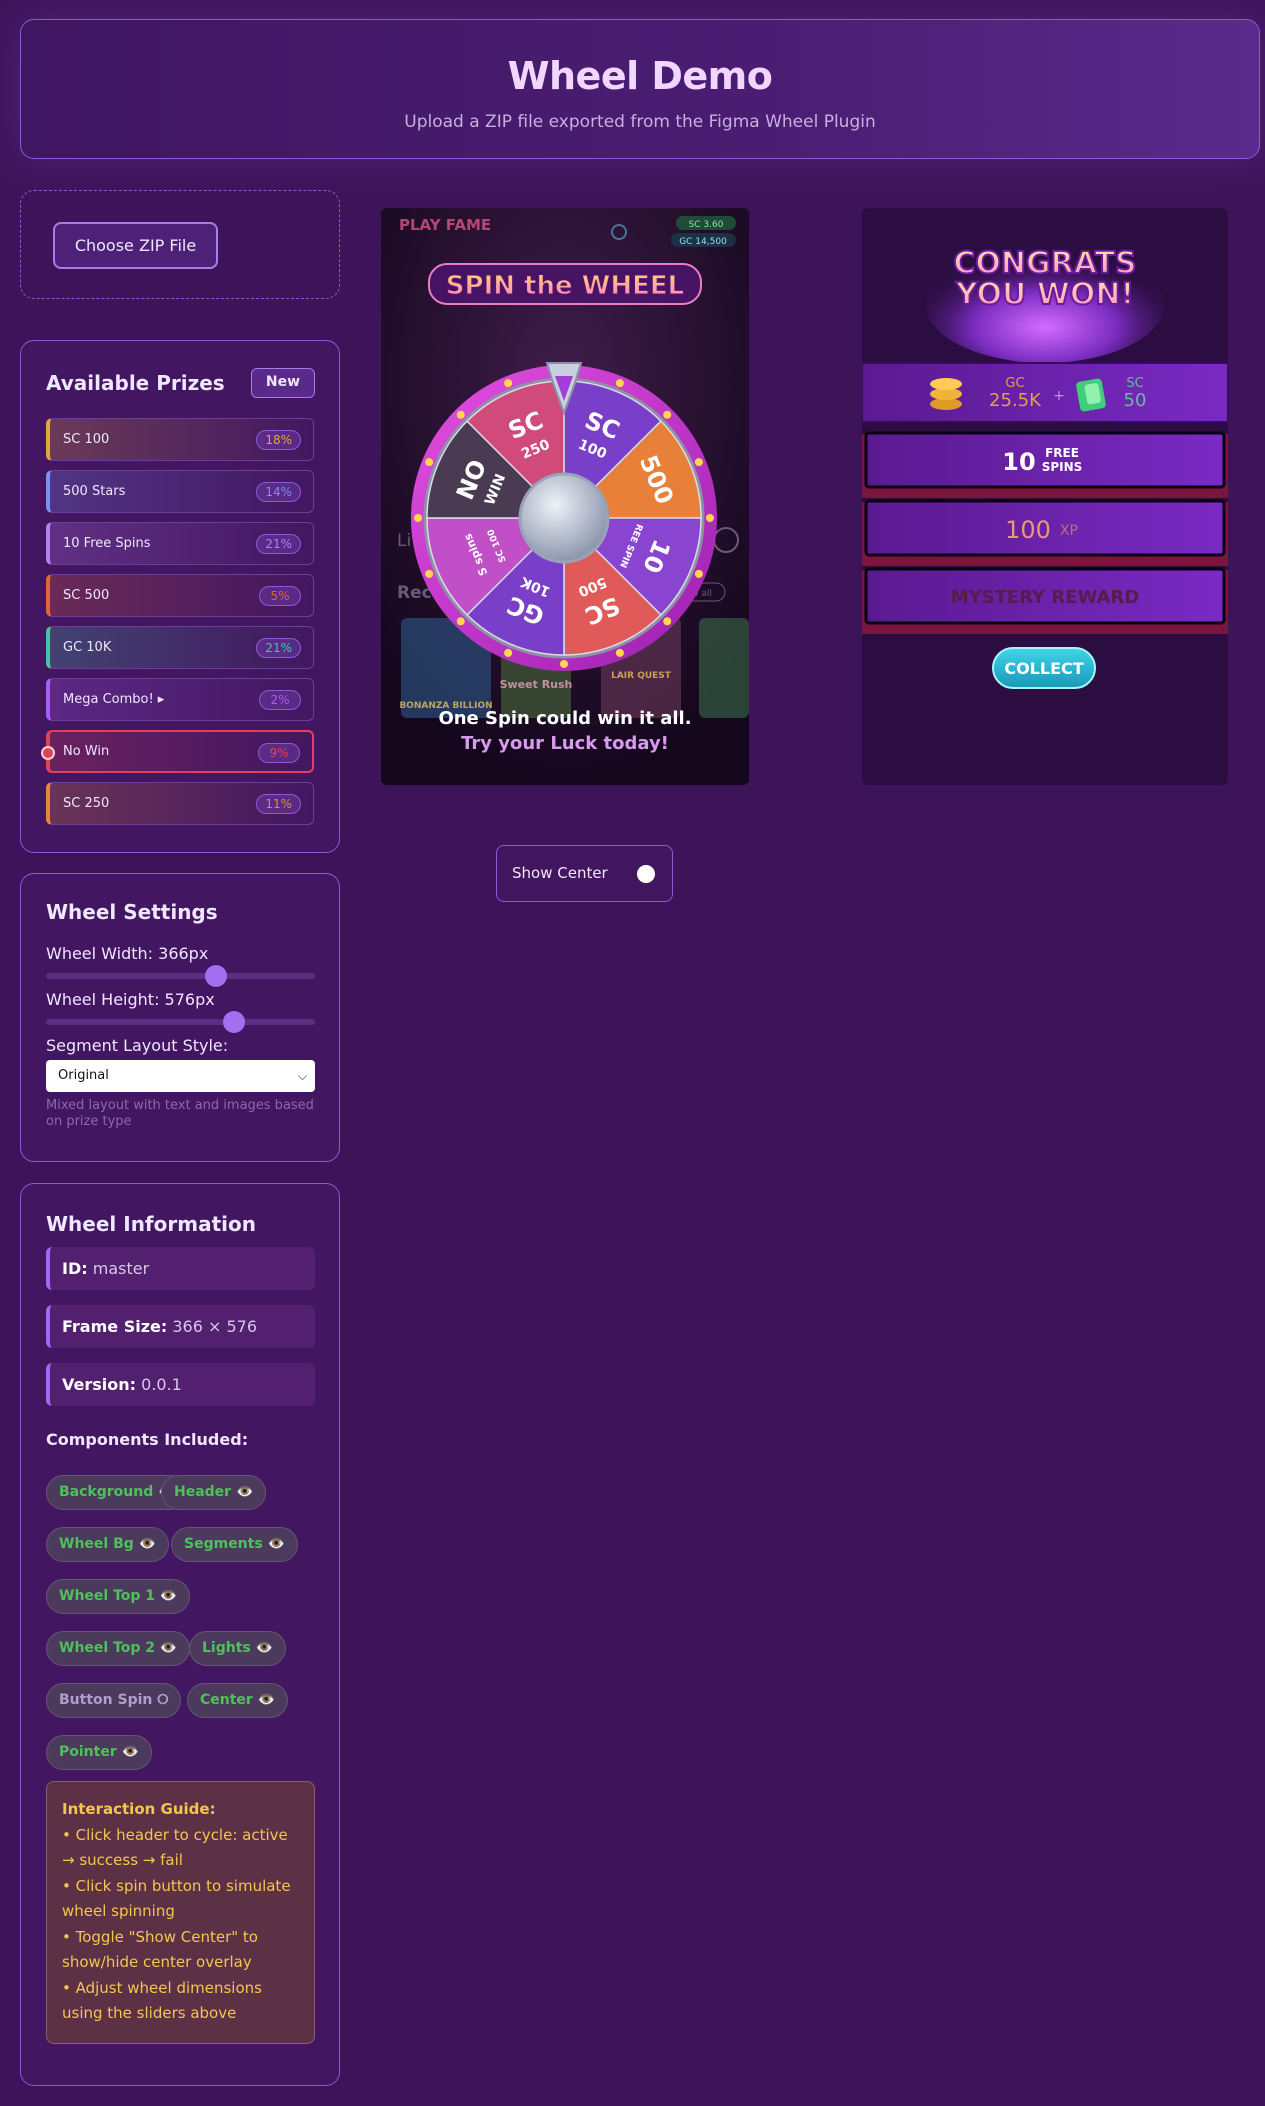 Image resolution: width=1265 pixels, height=2106 pixels. What do you see at coordinates (278, 804) in the screenshot?
I see `prize-percentage-badge: 11%` at bounding box center [278, 804].